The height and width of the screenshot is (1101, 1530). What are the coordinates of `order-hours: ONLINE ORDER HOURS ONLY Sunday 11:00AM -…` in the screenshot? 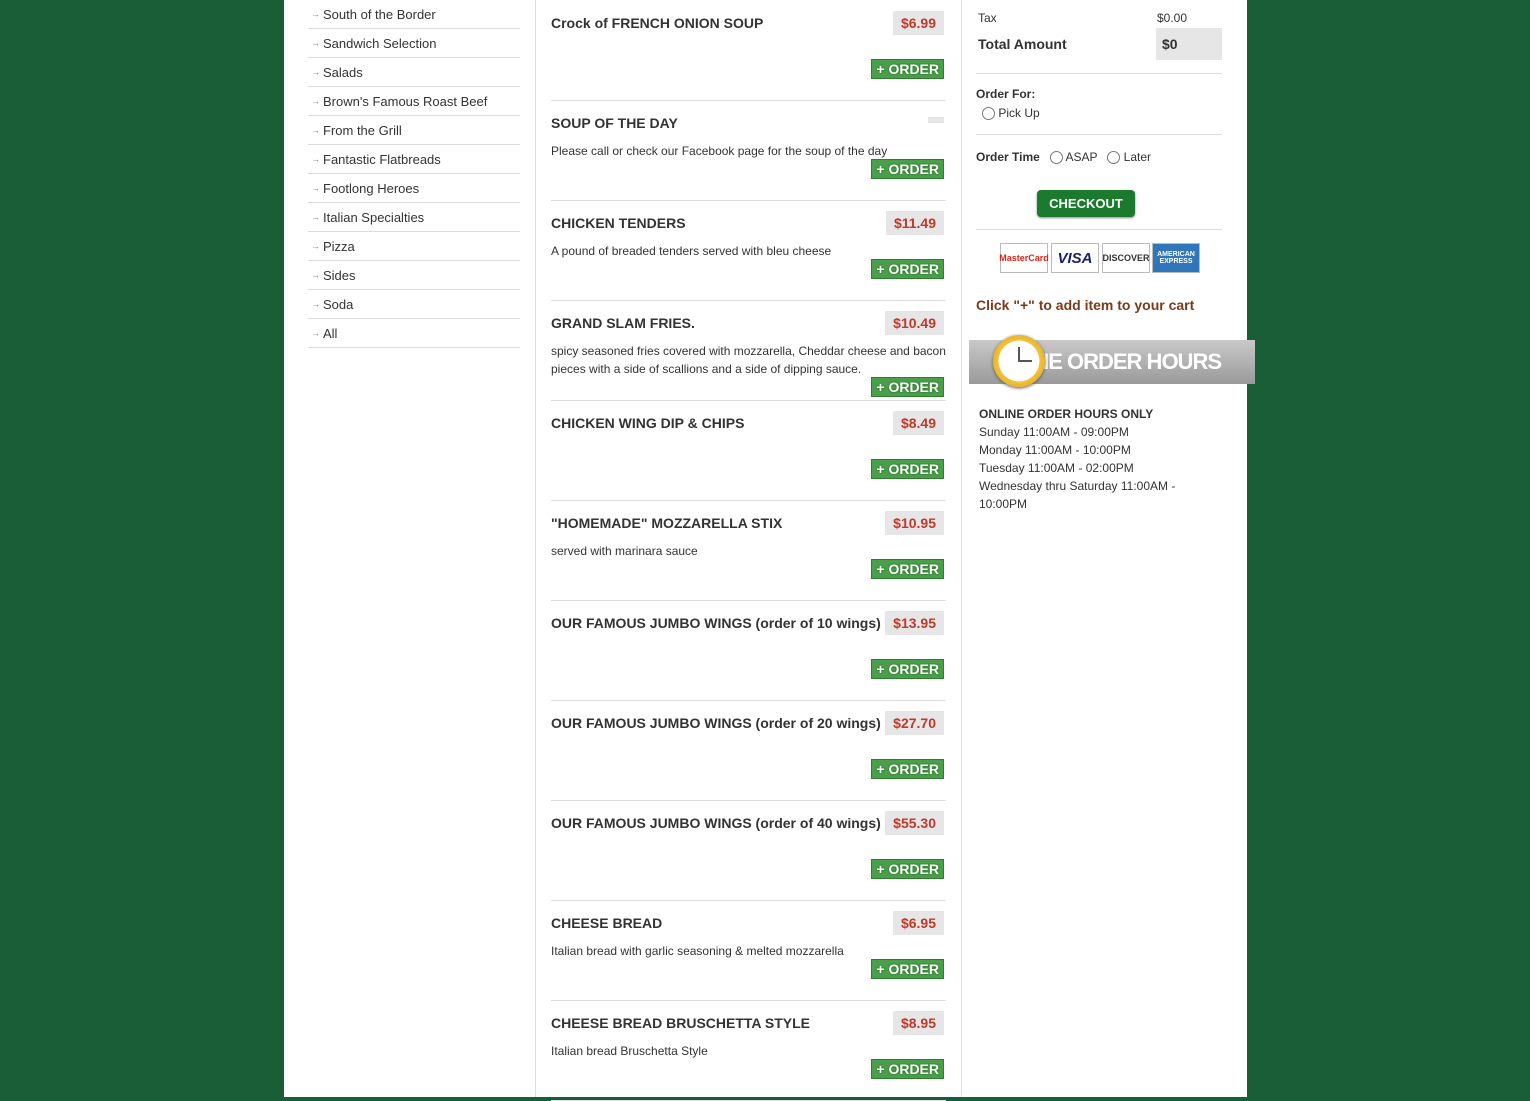 It's located at (1084, 459).